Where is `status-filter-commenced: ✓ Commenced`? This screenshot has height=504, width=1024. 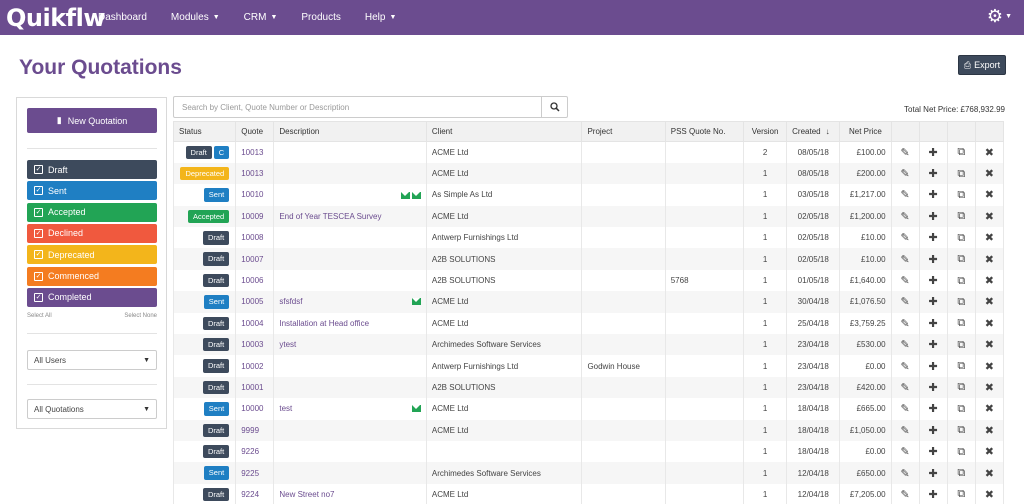 status-filter-commenced: ✓ Commenced is located at coordinates (92, 276).